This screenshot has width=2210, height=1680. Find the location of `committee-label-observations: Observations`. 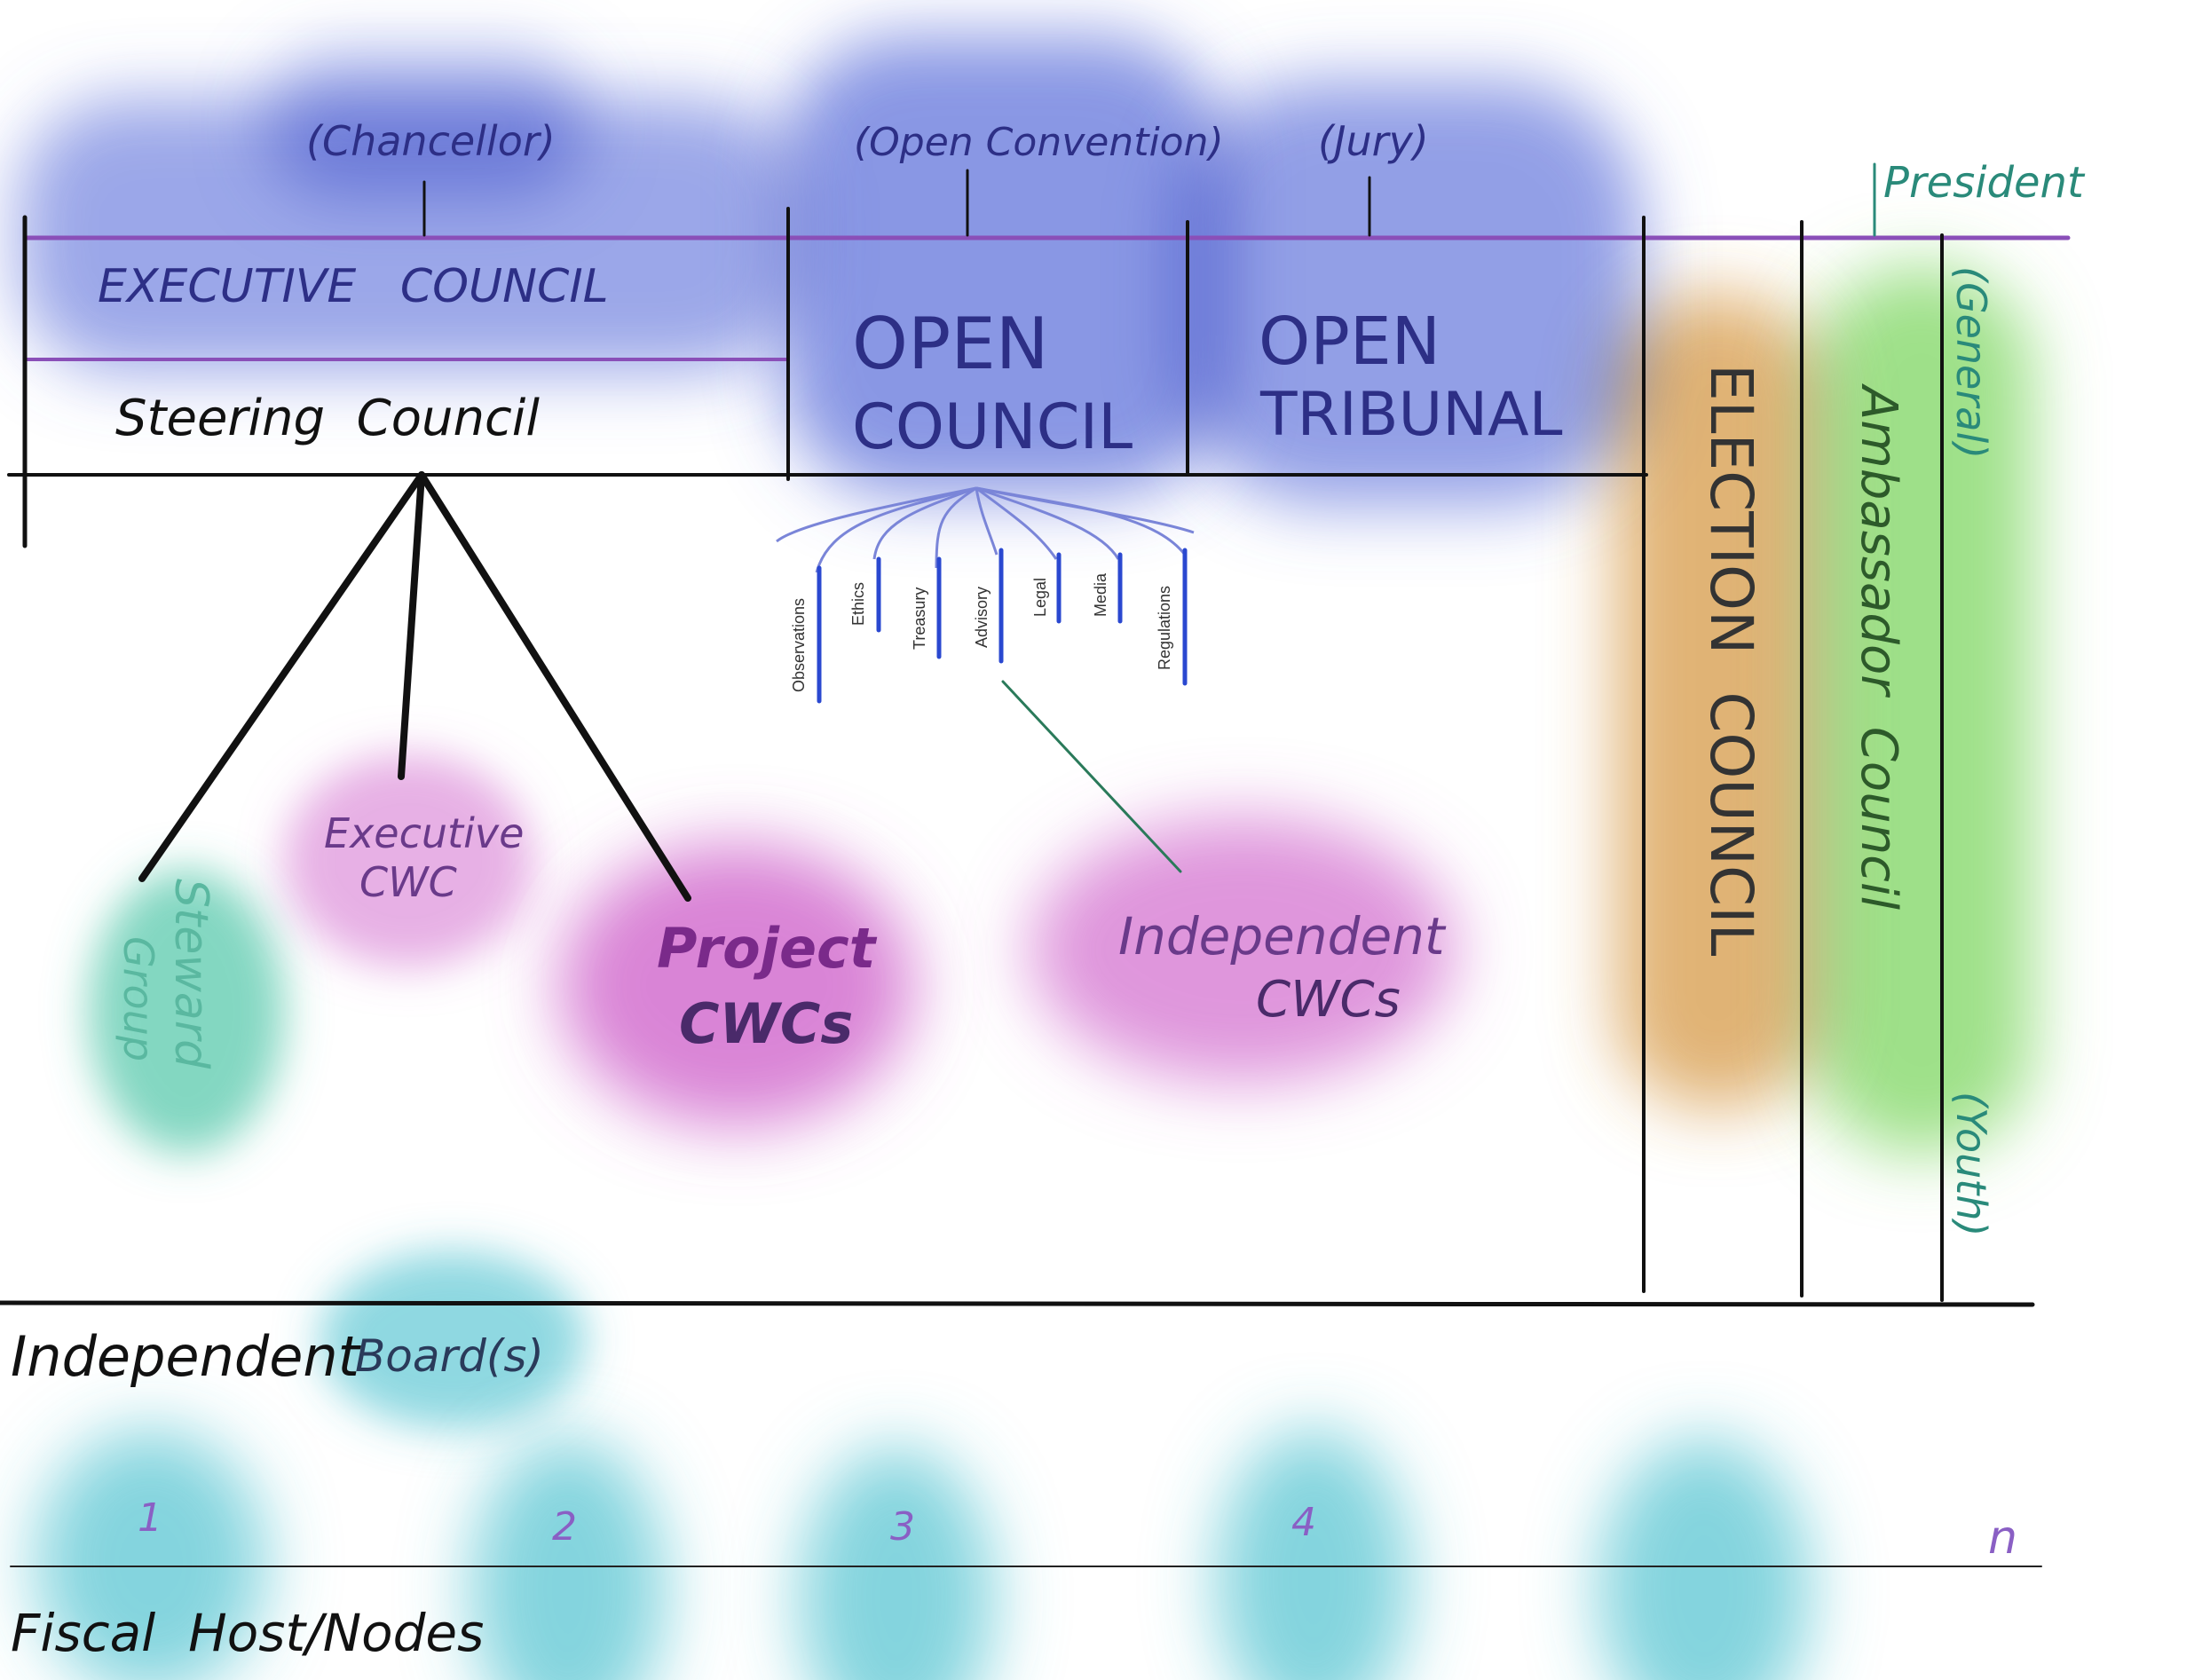

committee-label-observations: Observations is located at coordinates (799, 645).